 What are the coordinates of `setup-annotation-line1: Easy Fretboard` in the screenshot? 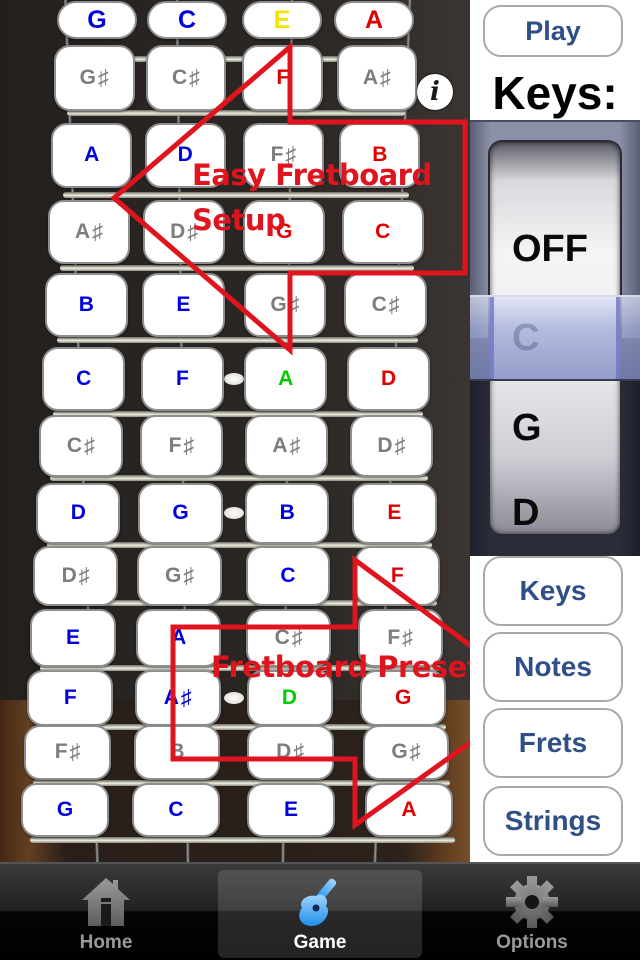 It's located at (312, 175).